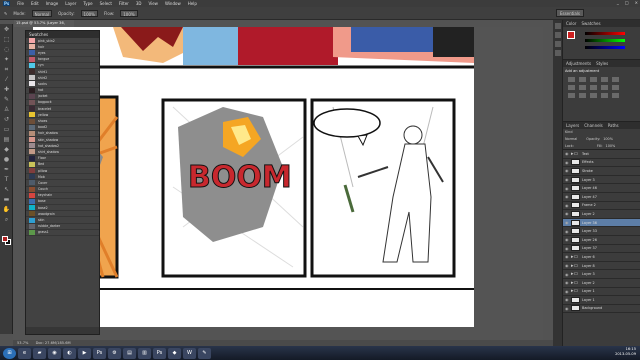 The width and height of the screenshot is (640, 360). Describe the element at coordinates (593, 79) in the screenshot. I see `curves-adjustment-icon` at that location.